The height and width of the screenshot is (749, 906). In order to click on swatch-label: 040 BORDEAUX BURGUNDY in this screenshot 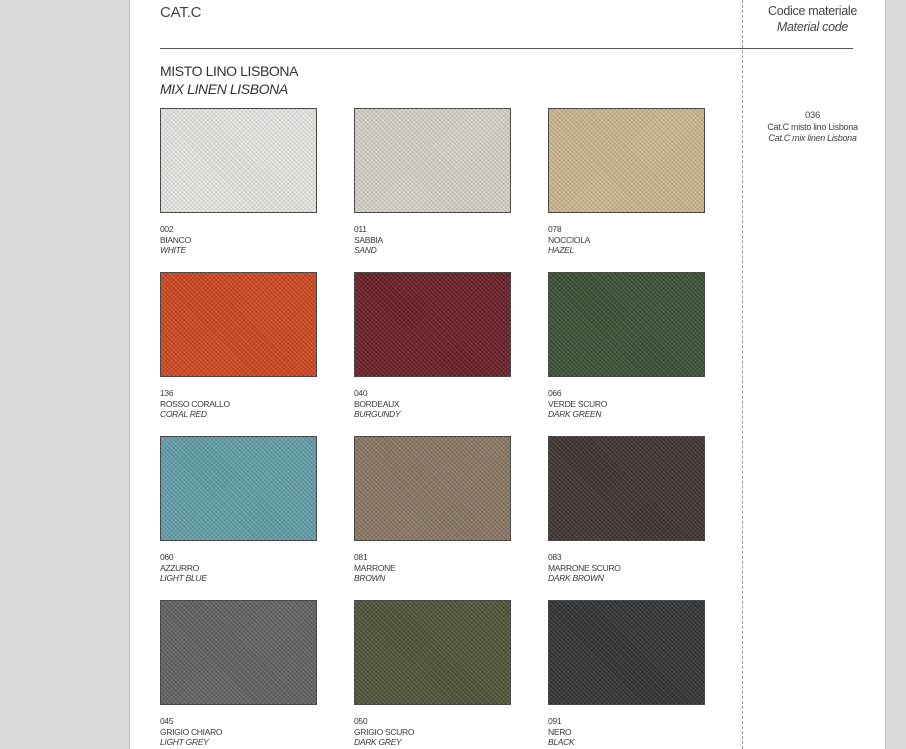, I will do `click(433, 404)`.